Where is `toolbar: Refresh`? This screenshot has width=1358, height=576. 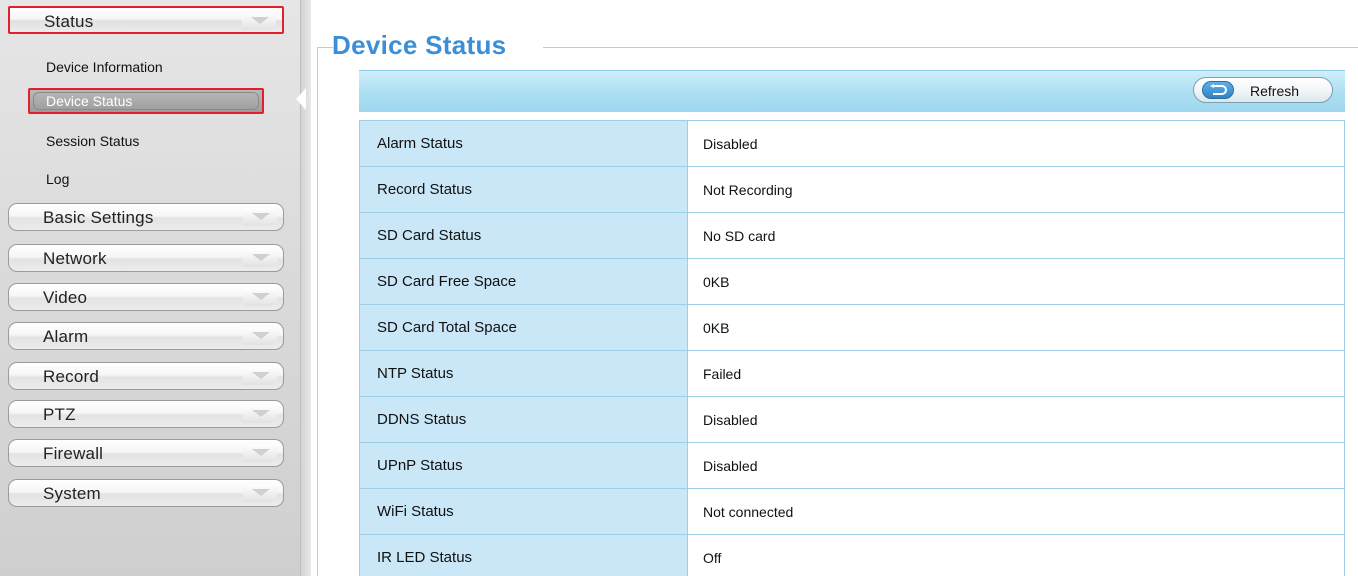 toolbar: Refresh is located at coordinates (852, 91).